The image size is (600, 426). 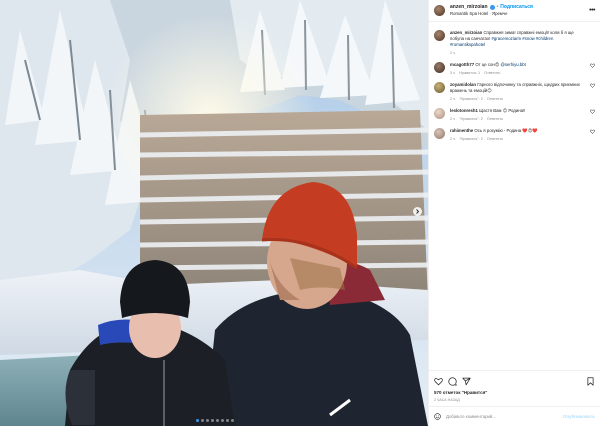 What do you see at coordinates (516, 7) in the screenshot?
I see `follow-button: Подписаться` at bounding box center [516, 7].